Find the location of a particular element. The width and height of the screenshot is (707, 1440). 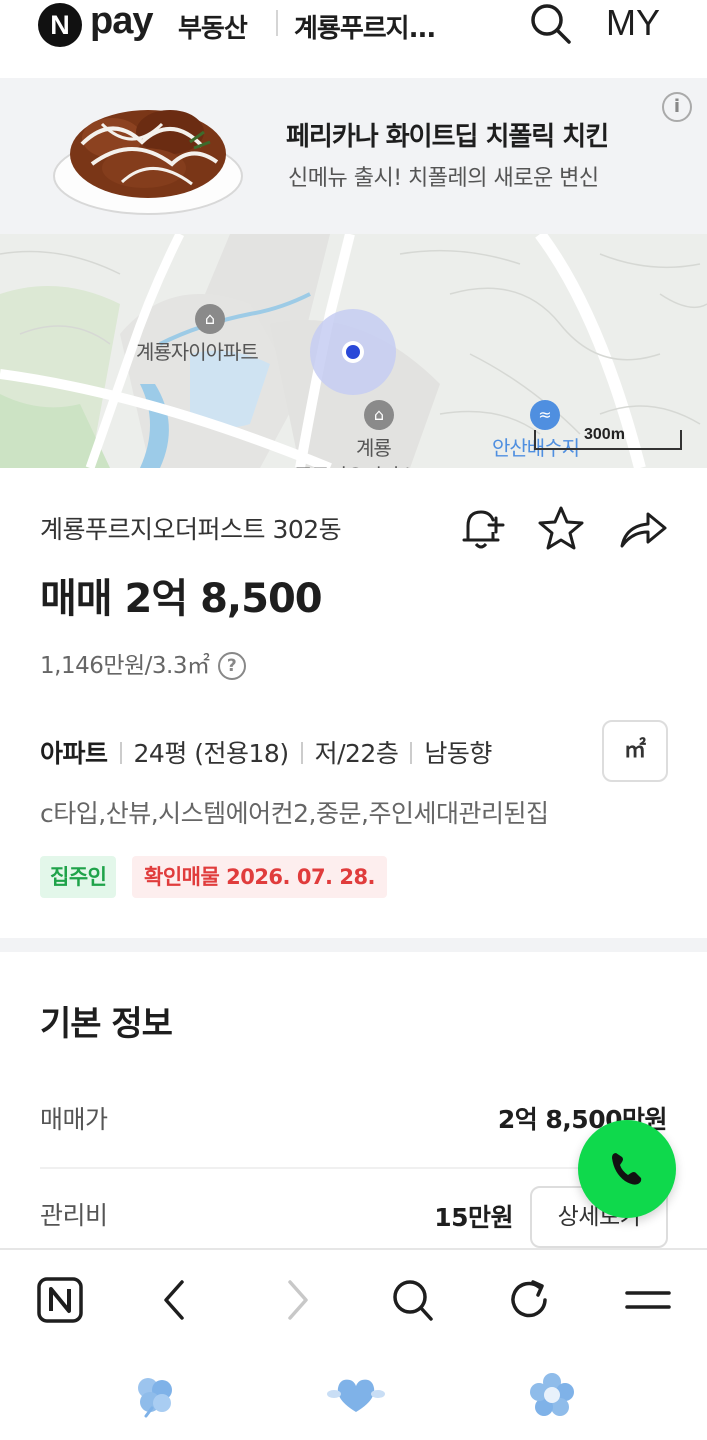

back-icon is located at coordinates (176, 1300).